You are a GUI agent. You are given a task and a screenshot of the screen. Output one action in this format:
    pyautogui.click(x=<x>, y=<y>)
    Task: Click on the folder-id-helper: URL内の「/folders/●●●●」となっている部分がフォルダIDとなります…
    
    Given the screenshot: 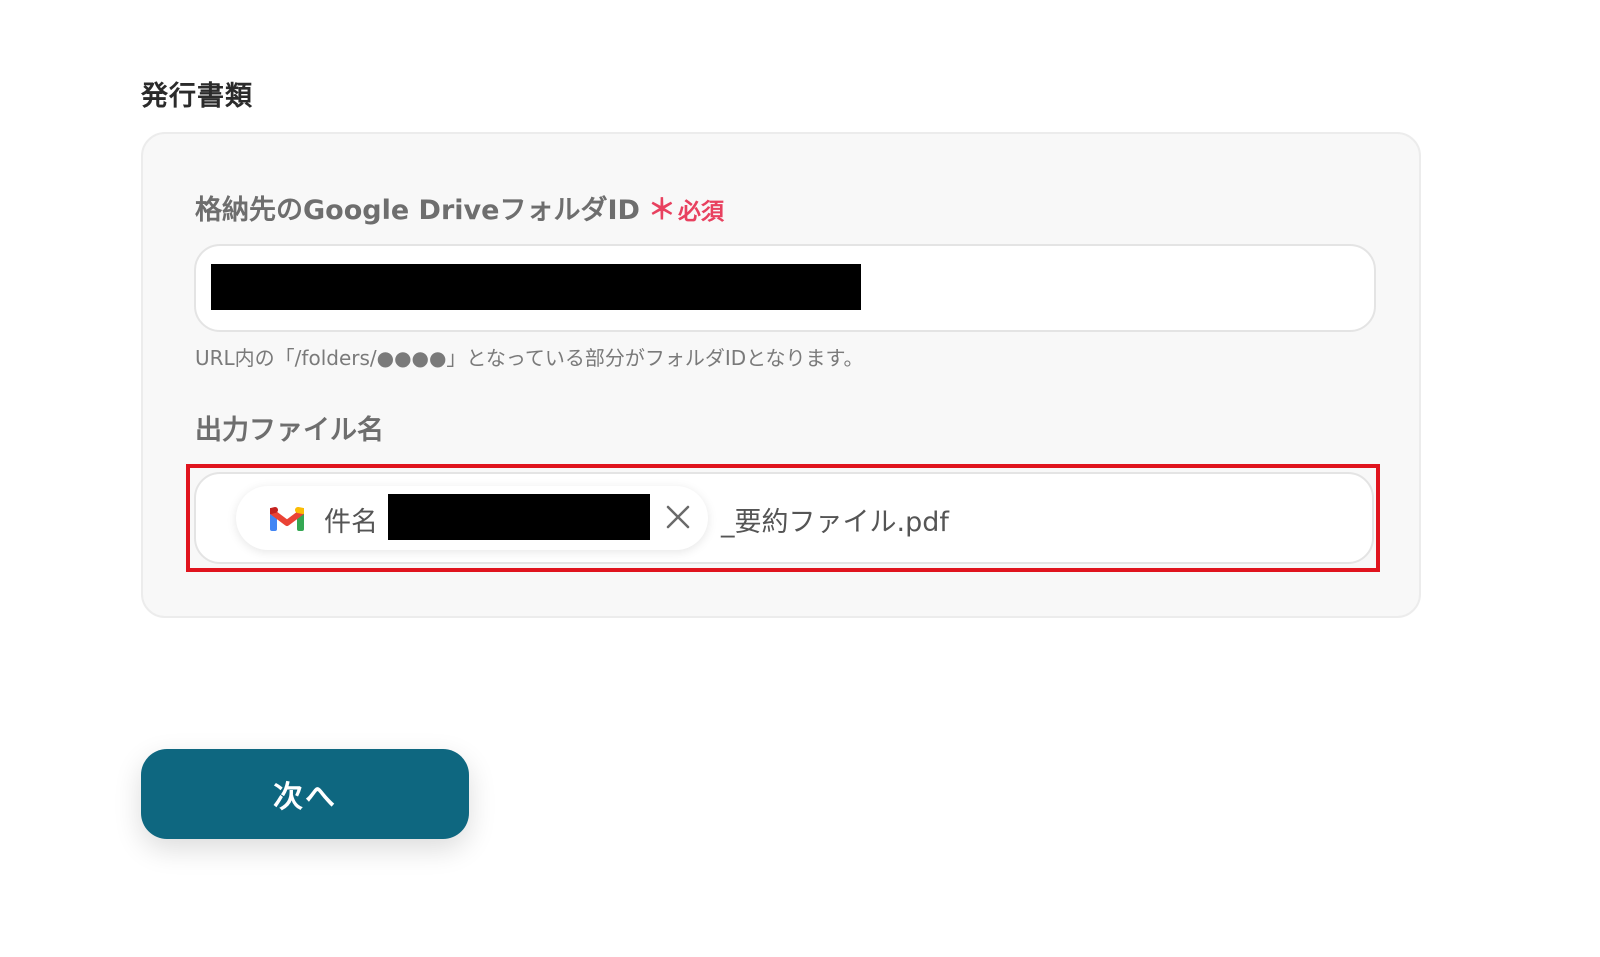 What is the action you would take?
    pyautogui.click(x=529, y=358)
    